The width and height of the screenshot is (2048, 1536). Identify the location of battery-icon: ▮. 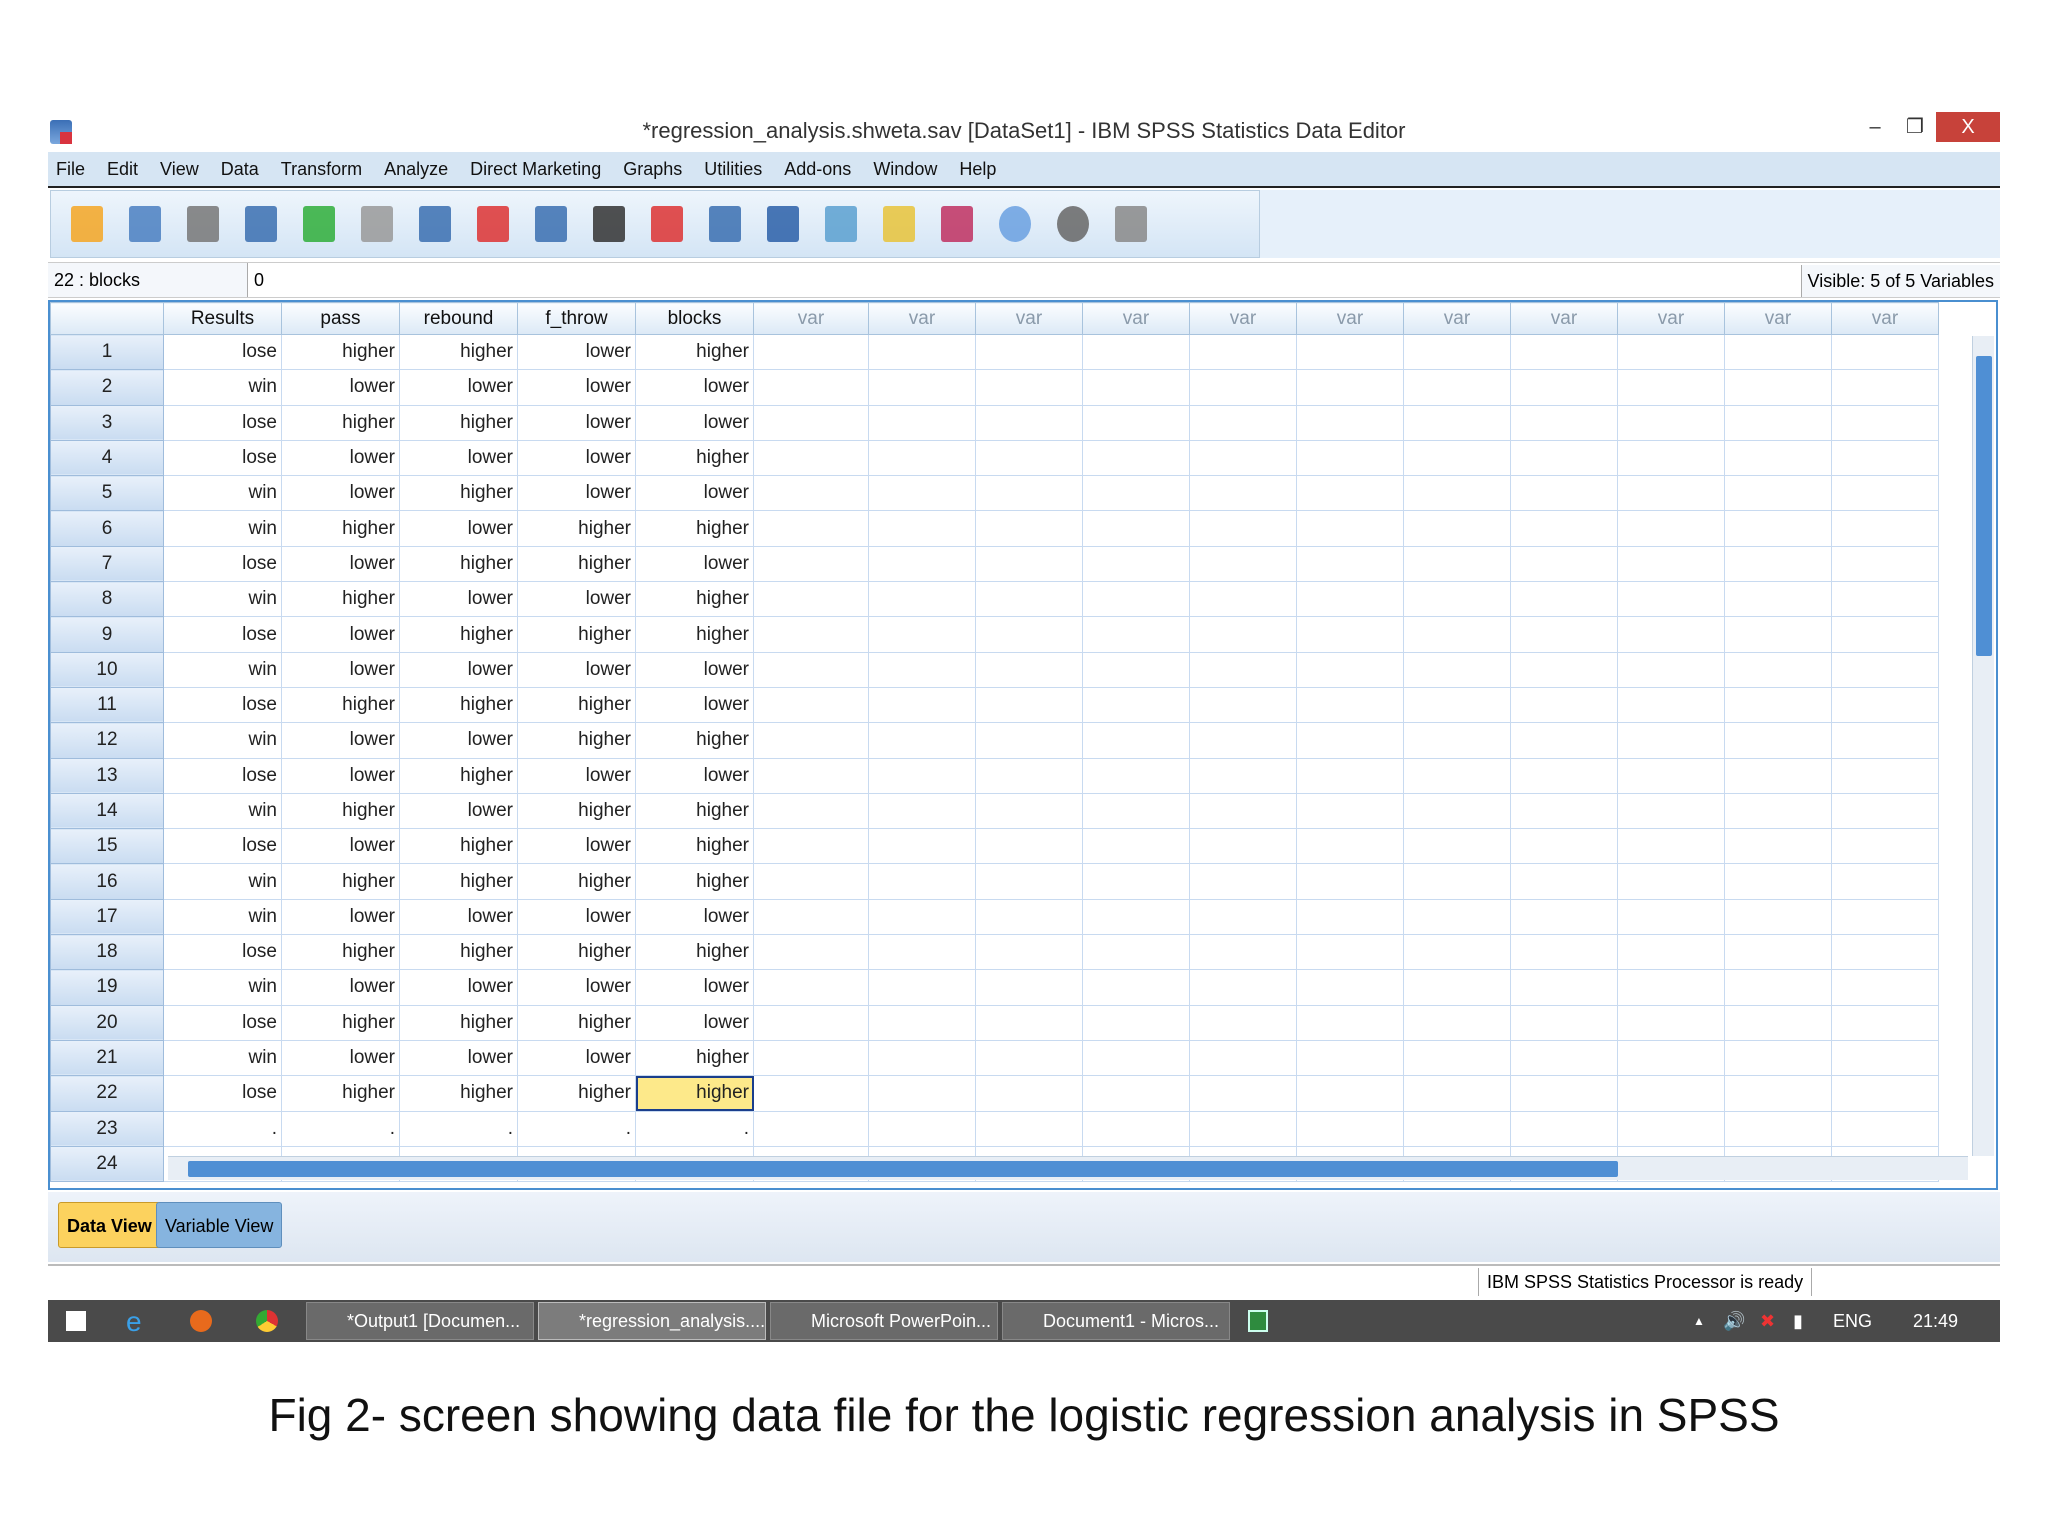
(1798, 1321).